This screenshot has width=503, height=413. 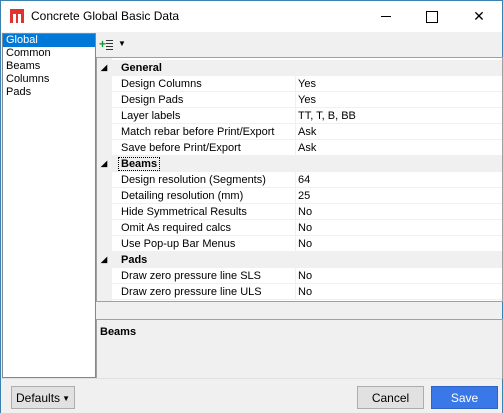 What do you see at coordinates (182, 196) in the screenshot?
I see `property-name: Detailing resolution (mm)` at bounding box center [182, 196].